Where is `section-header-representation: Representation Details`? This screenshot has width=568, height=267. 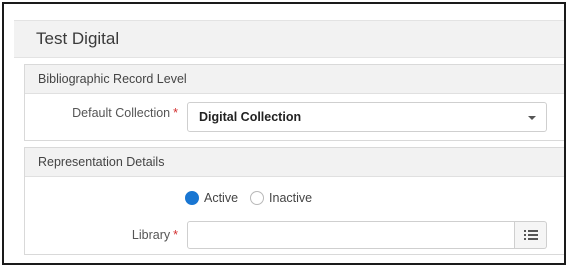 section-header-representation: Representation Details is located at coordinates (294, 162).